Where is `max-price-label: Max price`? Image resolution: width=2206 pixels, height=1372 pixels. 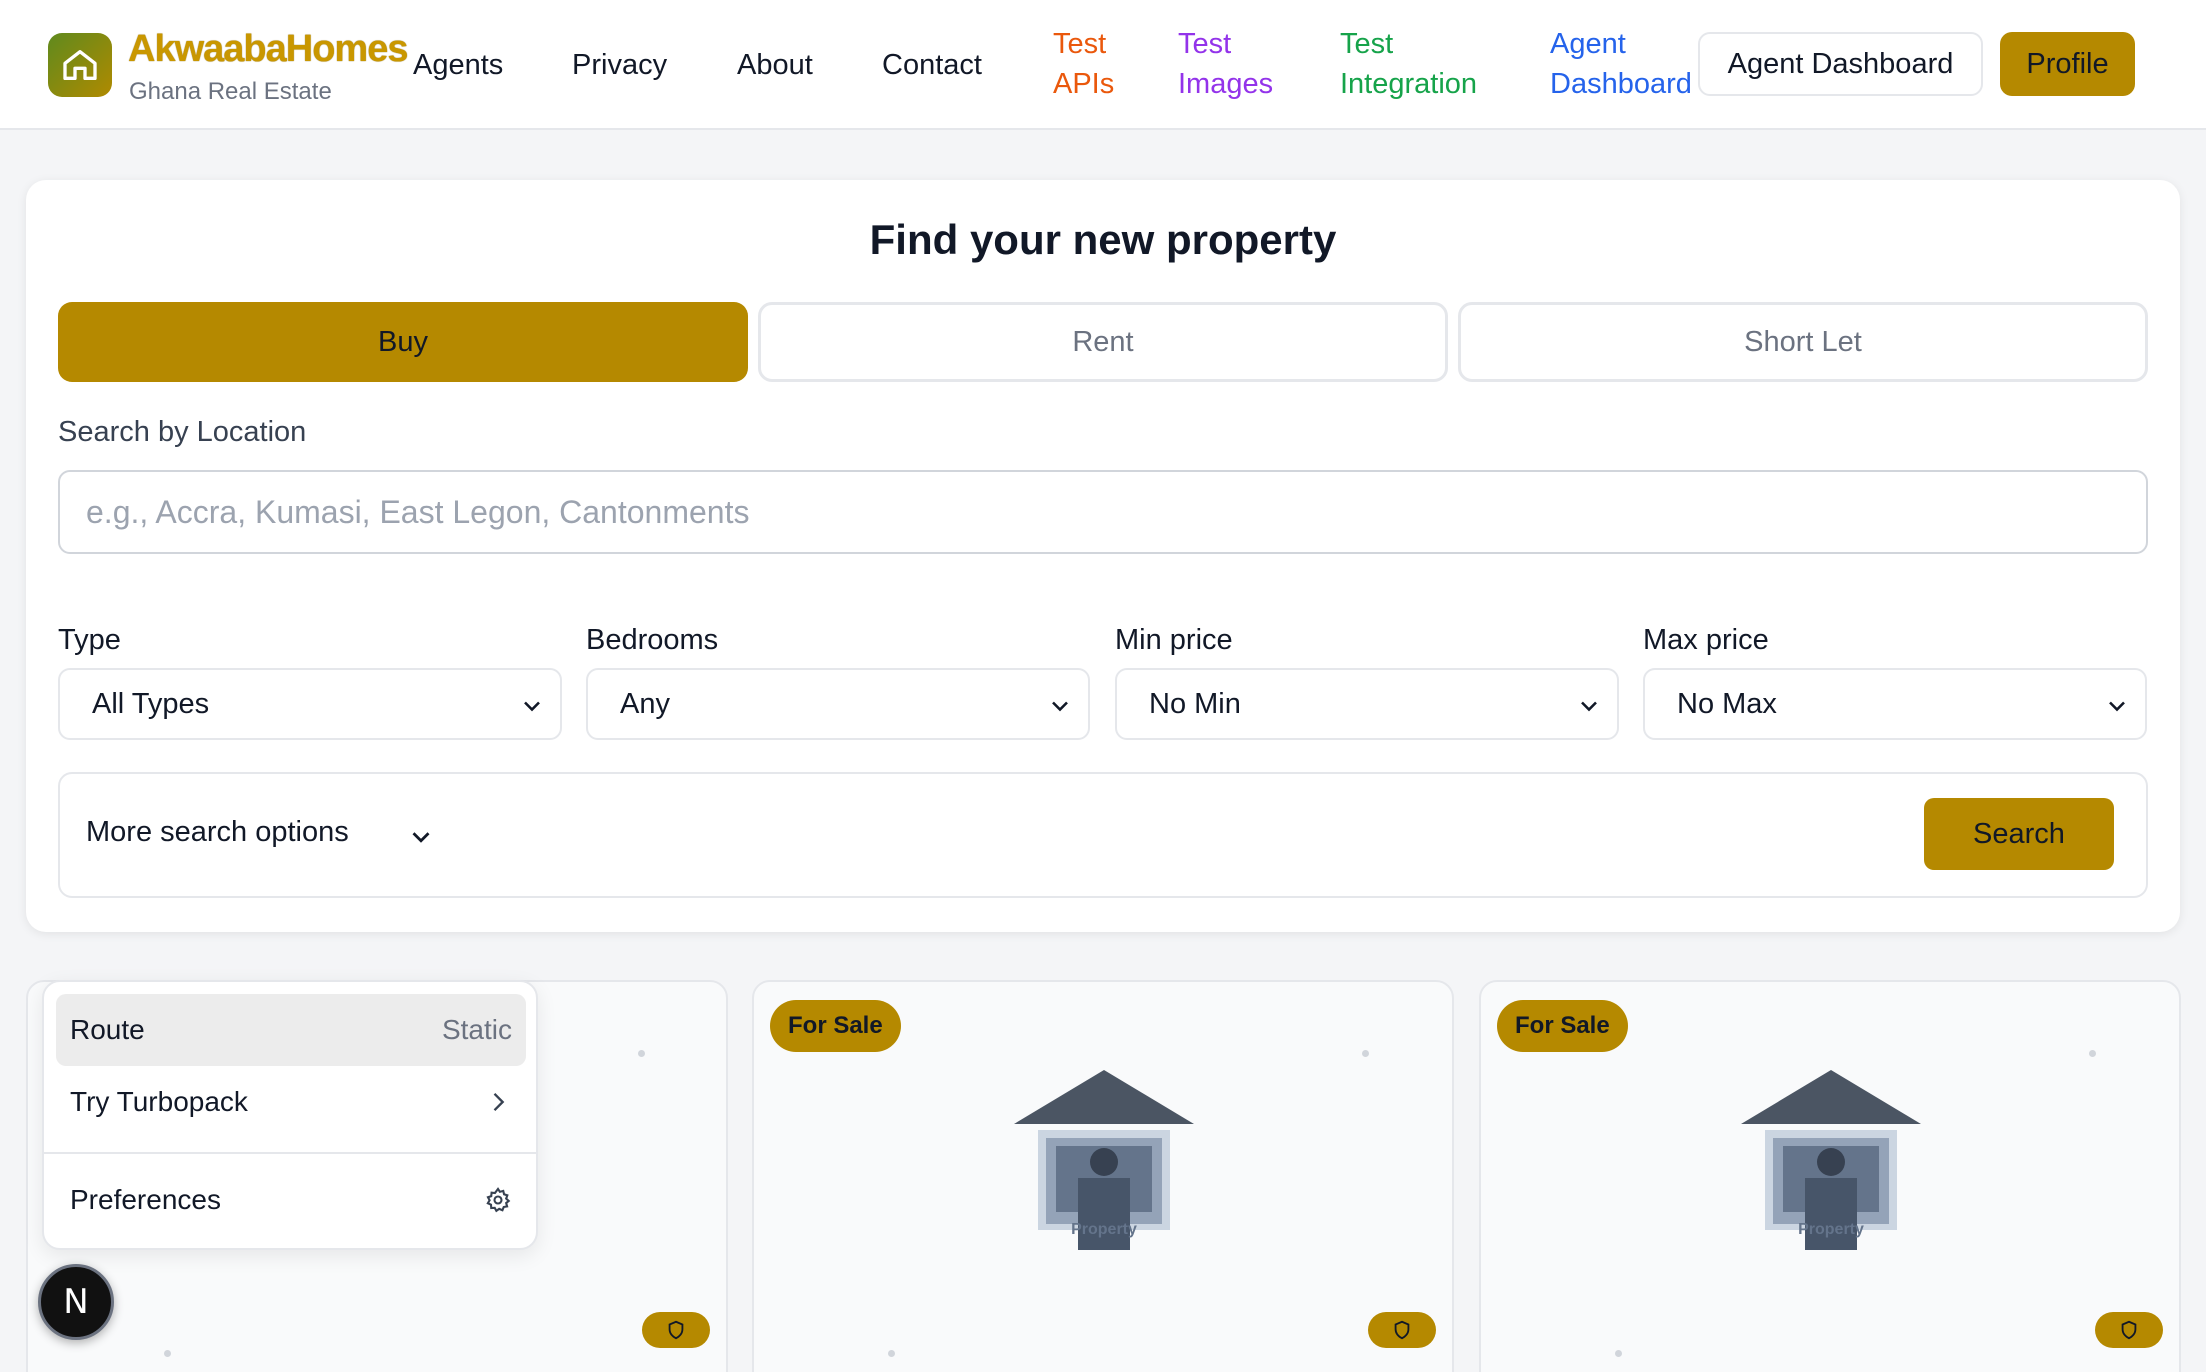
max-price-label: Max price is located at coordinates (1706, 640).